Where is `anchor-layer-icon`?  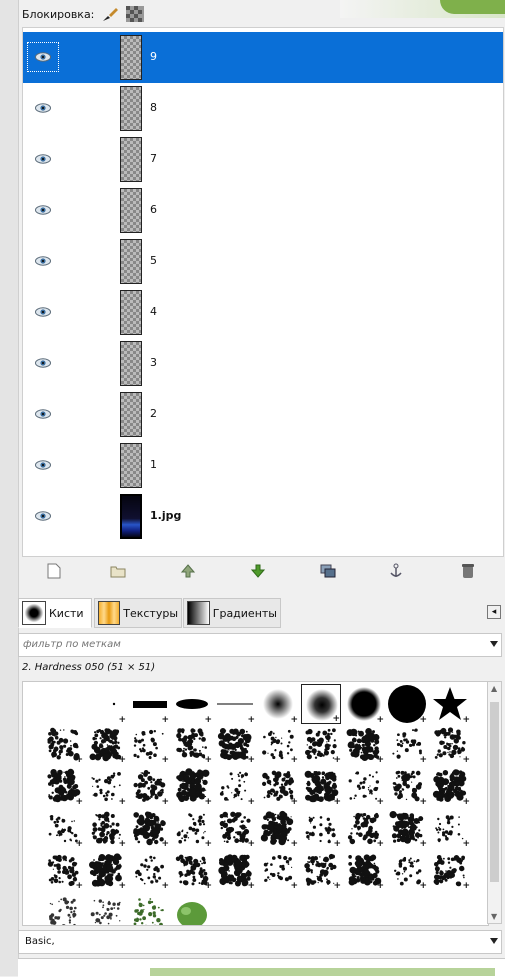
anchor-layer-icon is located at coordinates (396, 571).